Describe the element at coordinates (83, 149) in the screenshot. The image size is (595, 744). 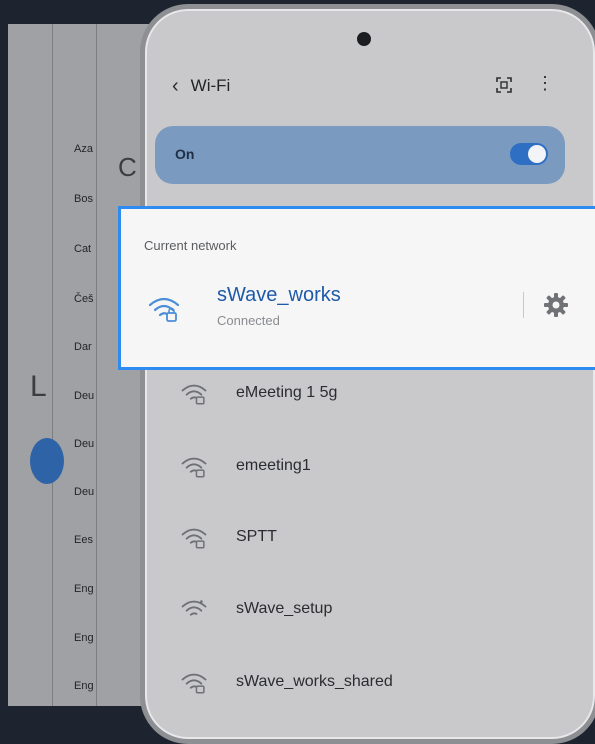
I see `background-language-item: Aza` at that location.